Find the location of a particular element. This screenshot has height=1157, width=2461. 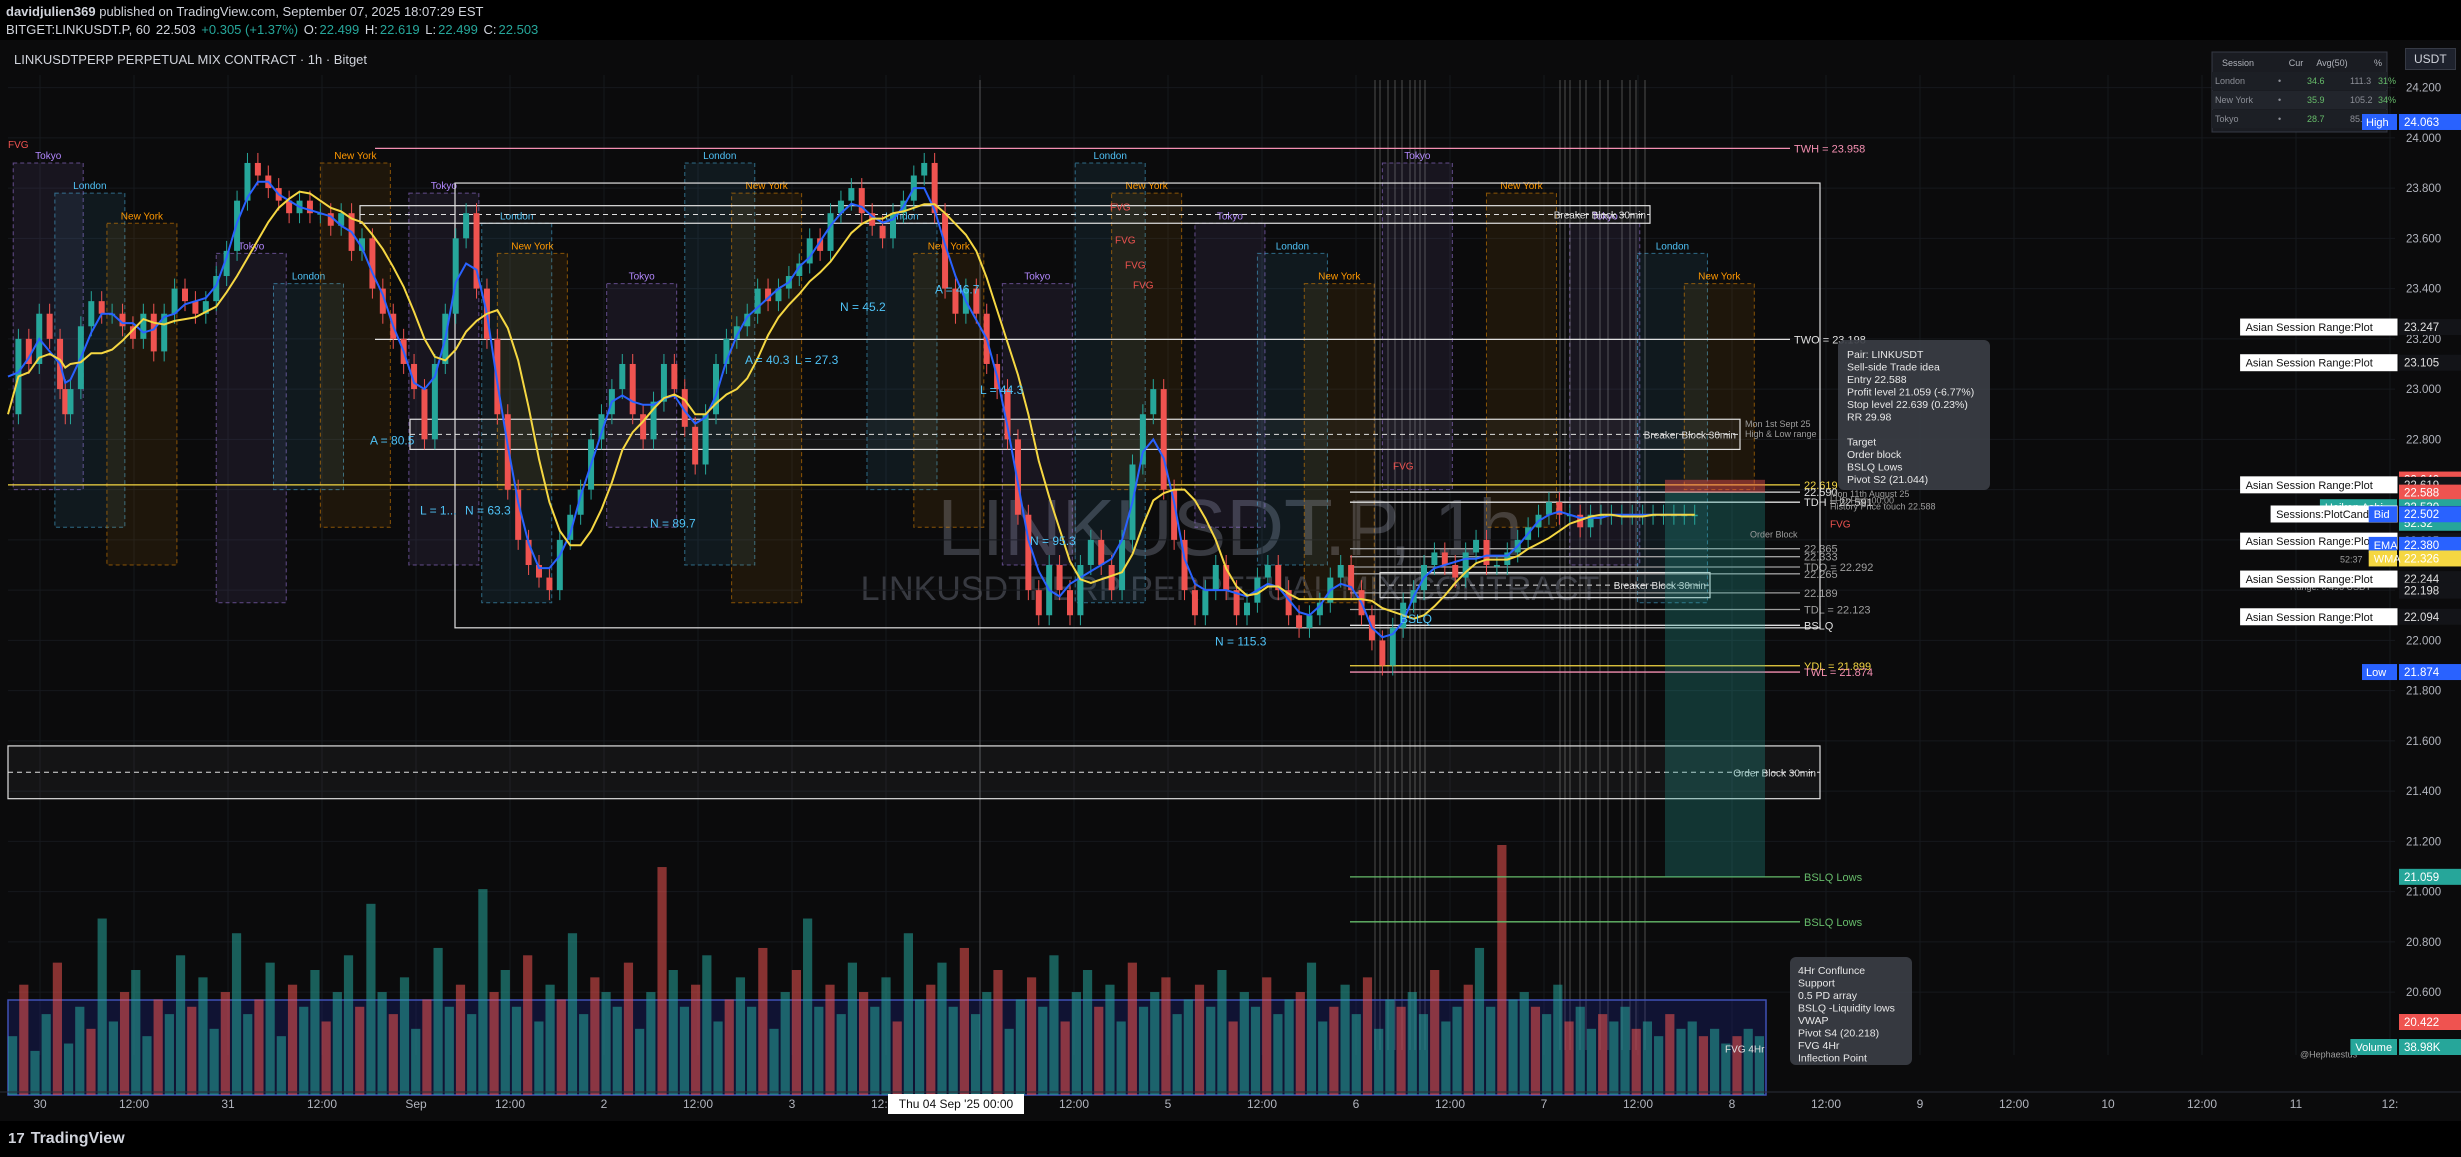

session-stat-label: N = 115.3 is located at coordinates (1241, 641).